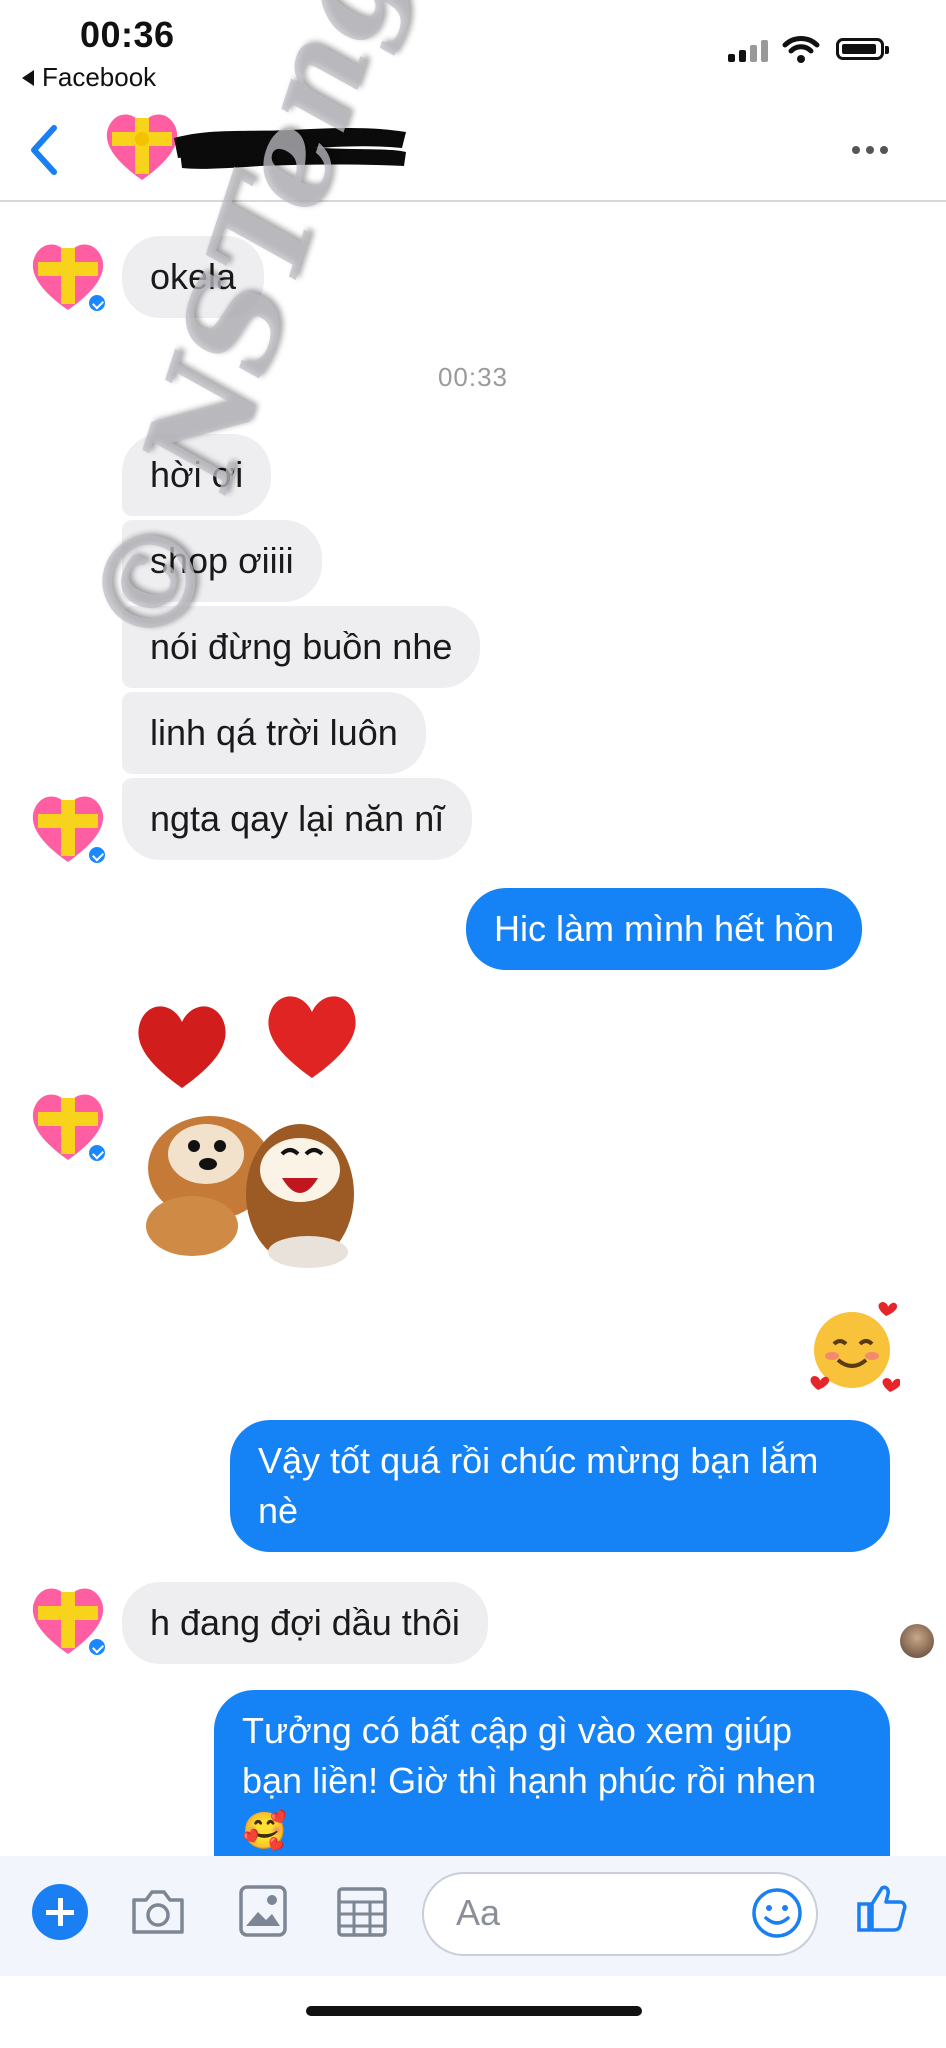 The height and width of the screenshot is (2048, 946). What do you see at coordinates (222, 561) in the screenshot?
I see `incoming-message: shop ơiiii` at bounding box center [222, 561].